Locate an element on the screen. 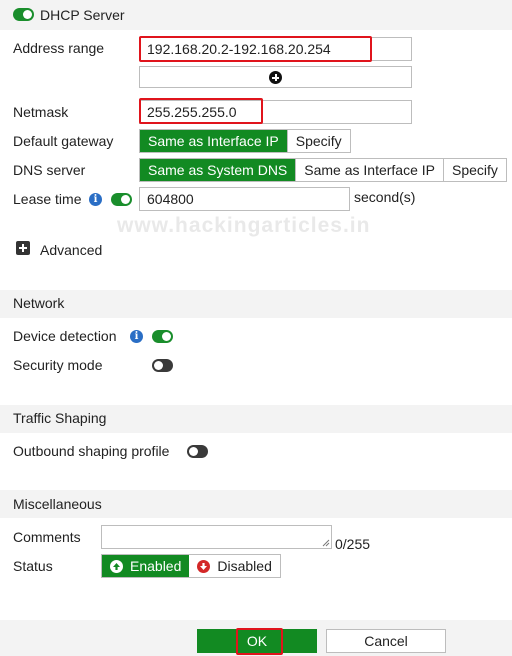  status-selector: Enabled Disabled is located at coordinates (191, 566).